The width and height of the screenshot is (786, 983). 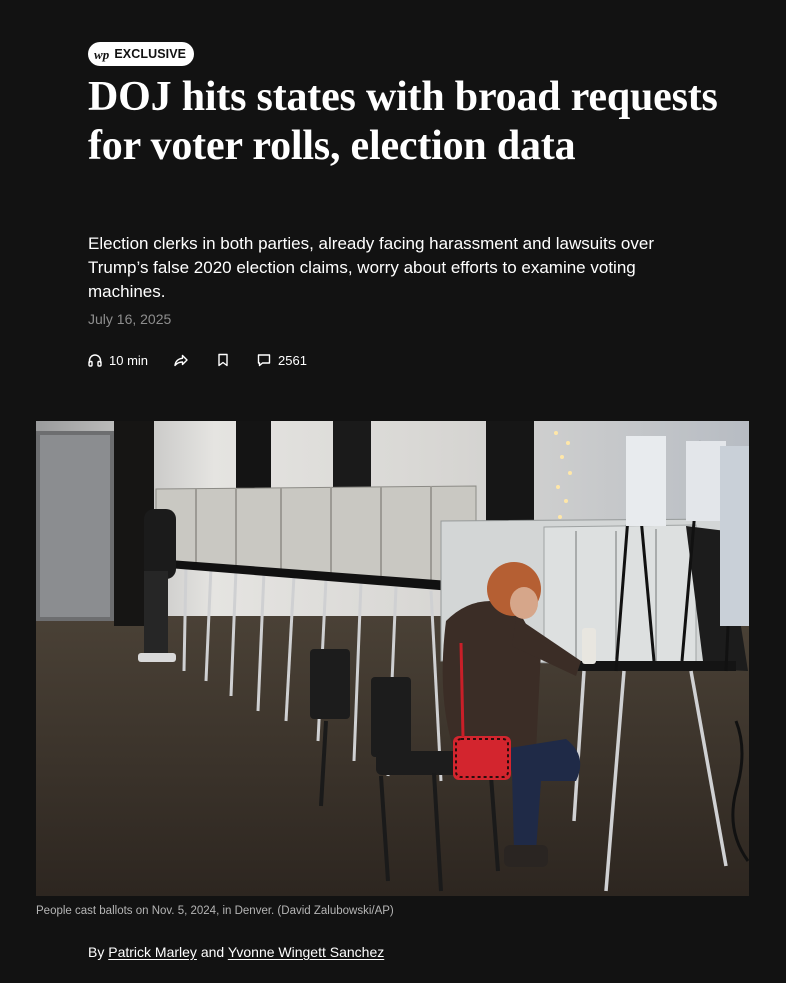 I want to click on listen-button: 10 min, so click(x=117, y=360).